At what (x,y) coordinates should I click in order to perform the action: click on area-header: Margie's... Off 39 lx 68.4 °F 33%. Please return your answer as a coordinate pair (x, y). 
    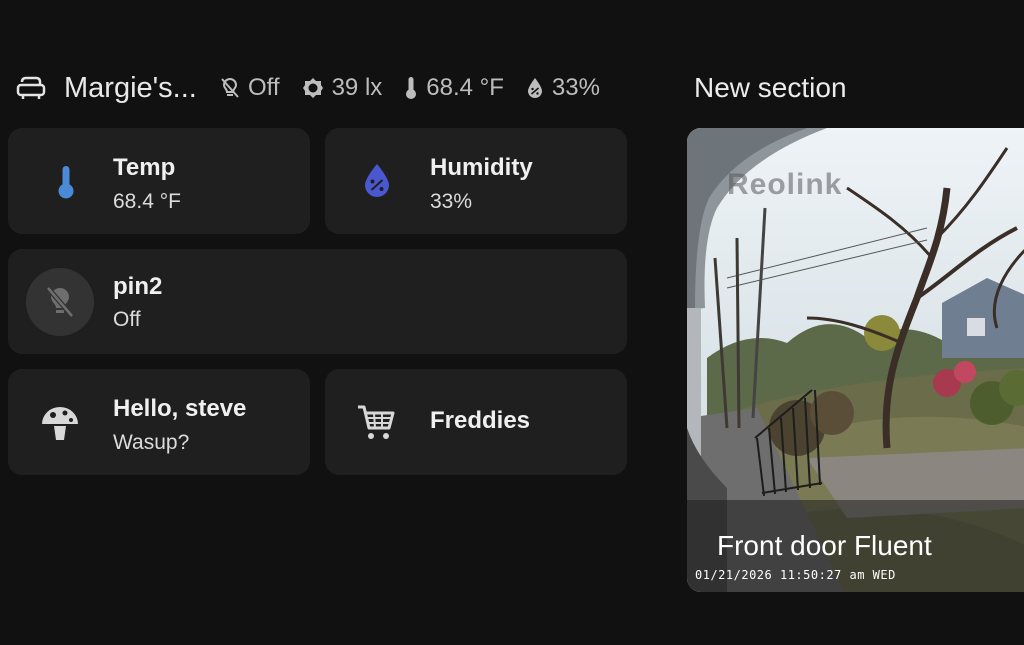
    Looking at the image, I should click on (320, 88).